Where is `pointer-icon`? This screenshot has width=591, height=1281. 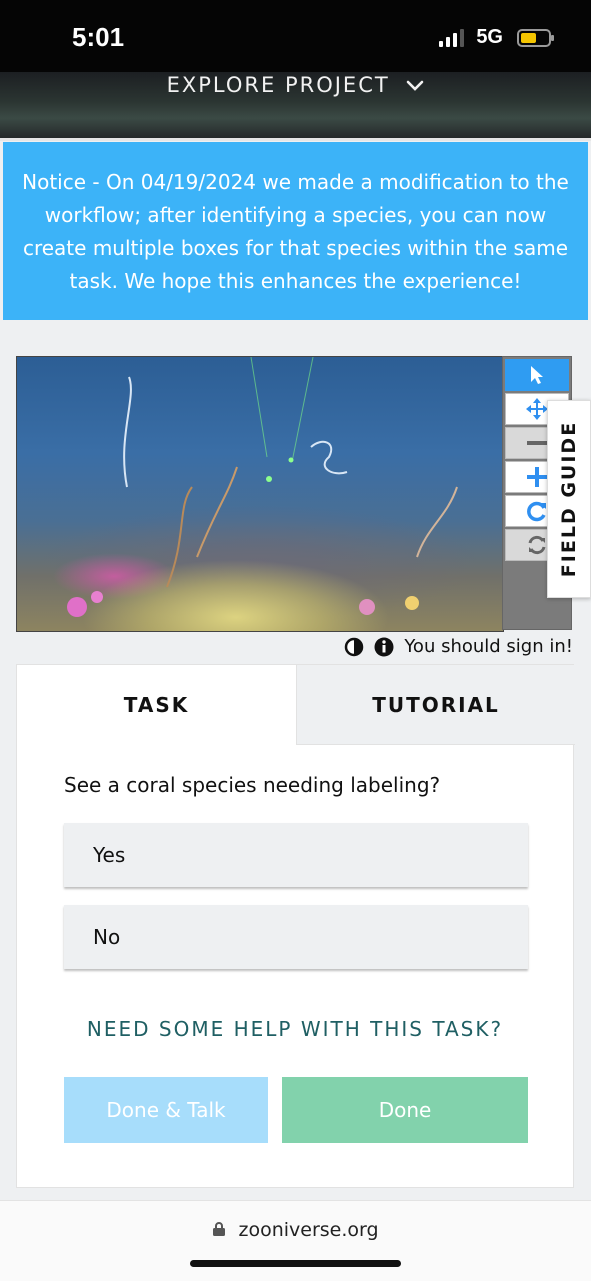 pointer-icon is located at coordinates (537, 375).